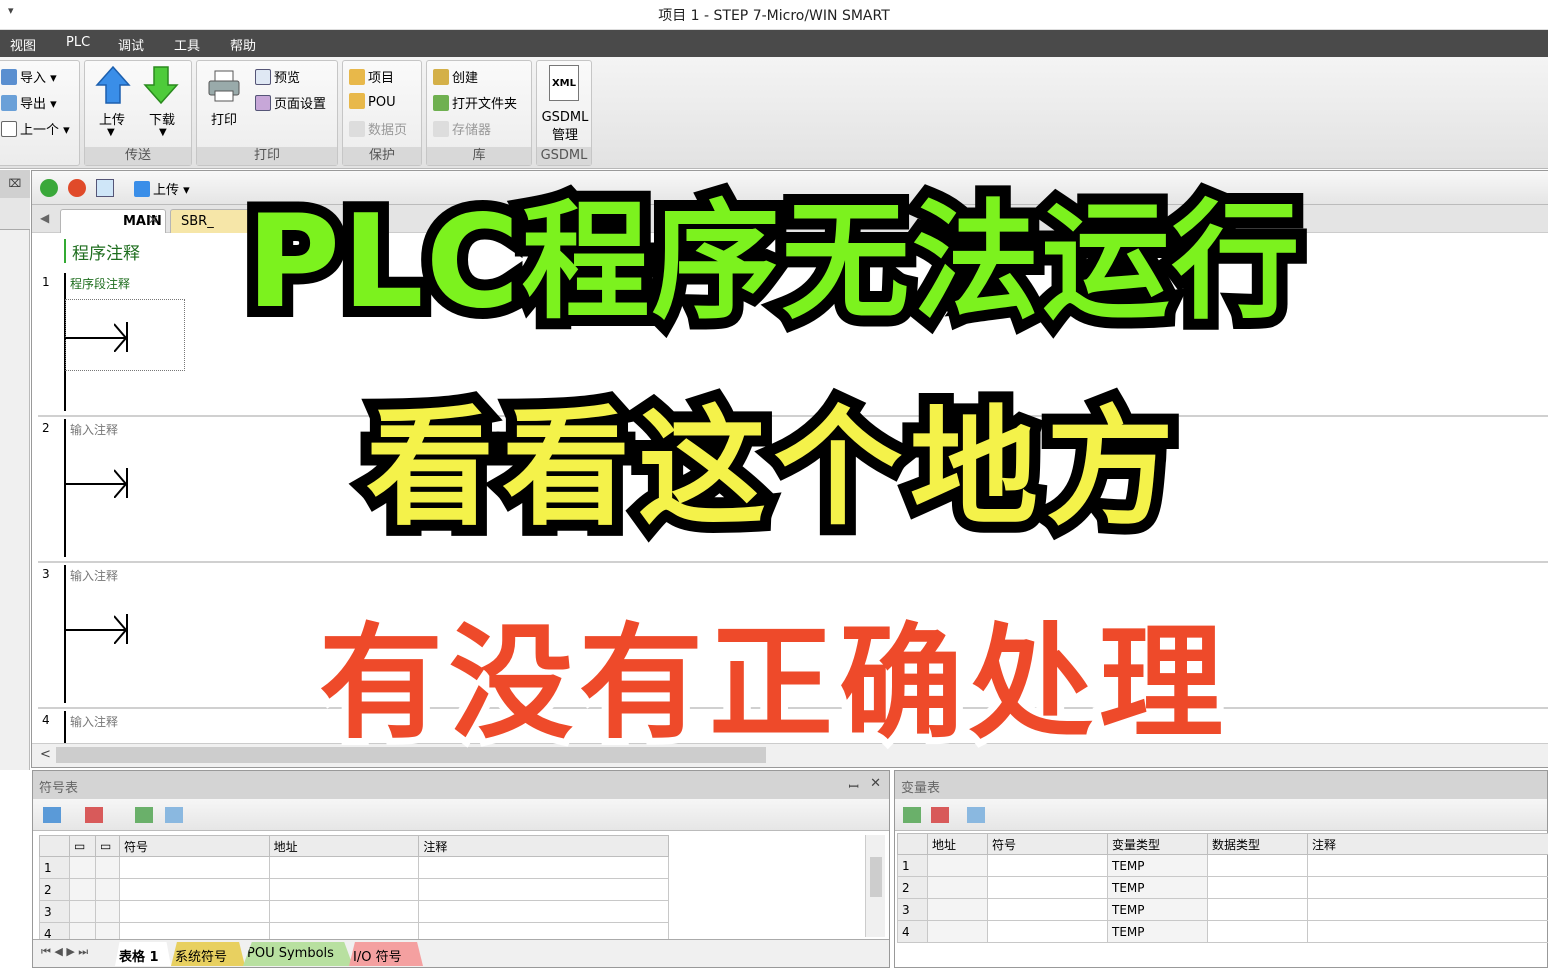 Image resolution: width=1548 pixels, height=968 pixels. What do you see at coordinates (23, 44) in the screenshot?
I see `menu-view: 视图` at bounding box center [23, 44].